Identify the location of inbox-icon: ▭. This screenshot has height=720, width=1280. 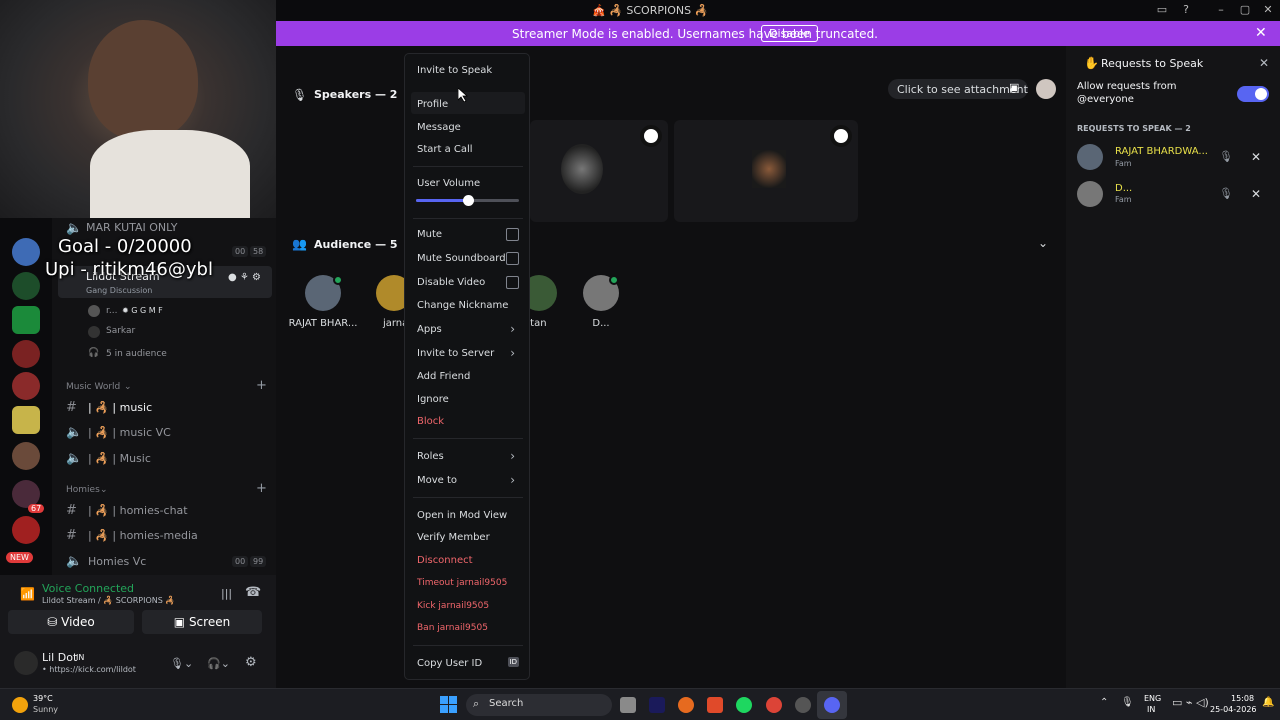
(1162, 10).